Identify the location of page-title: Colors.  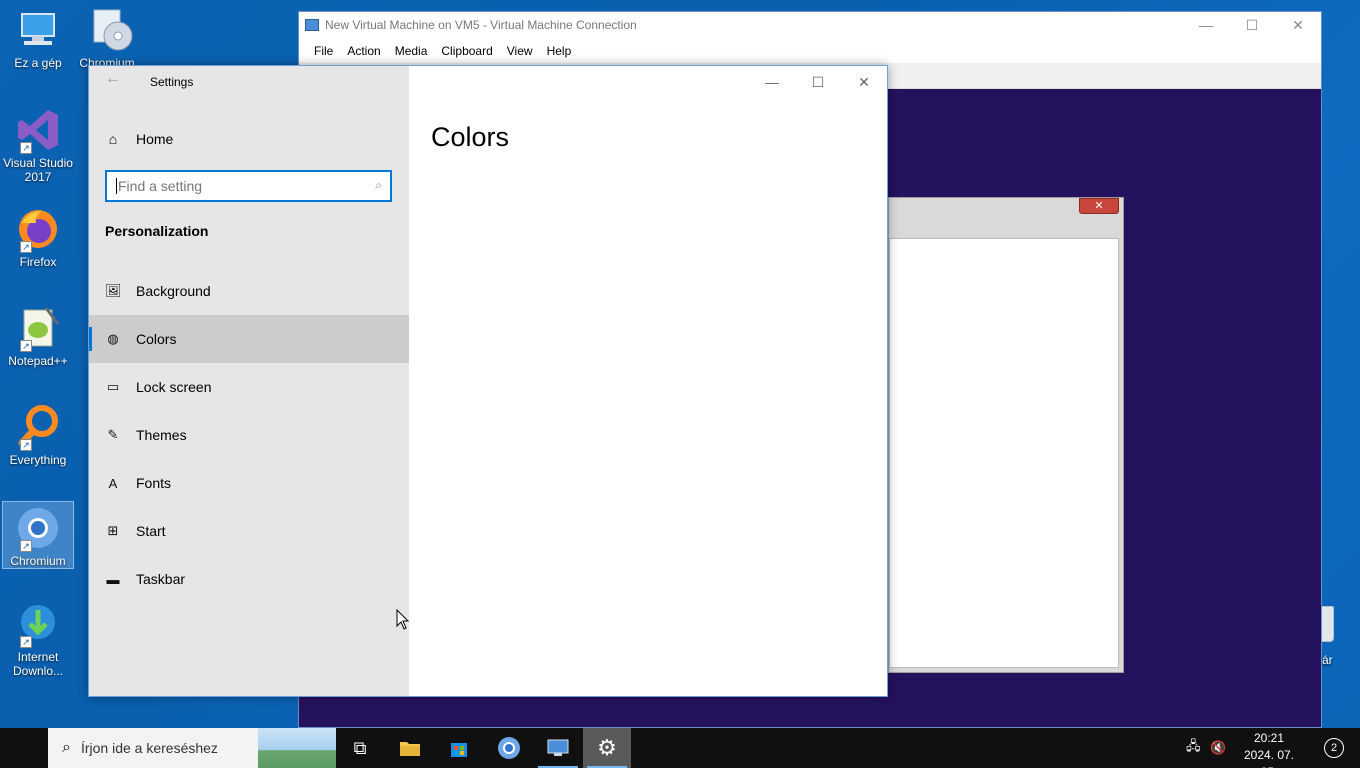
(470, 137).